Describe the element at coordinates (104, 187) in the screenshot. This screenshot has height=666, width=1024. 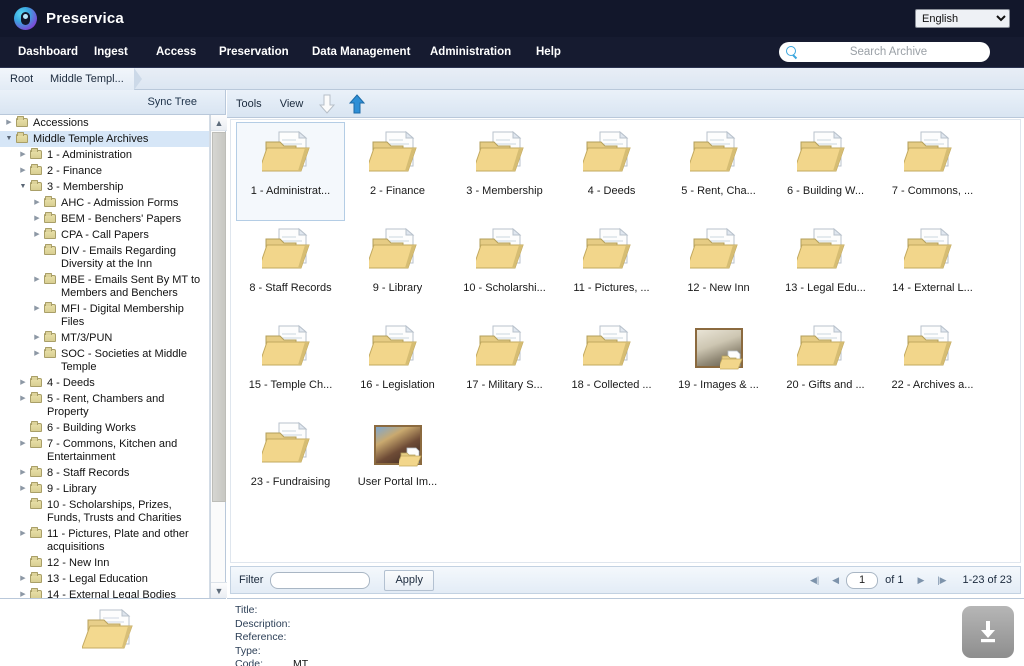
I see `tree-node: ▼ 3 - Membership` at that location.